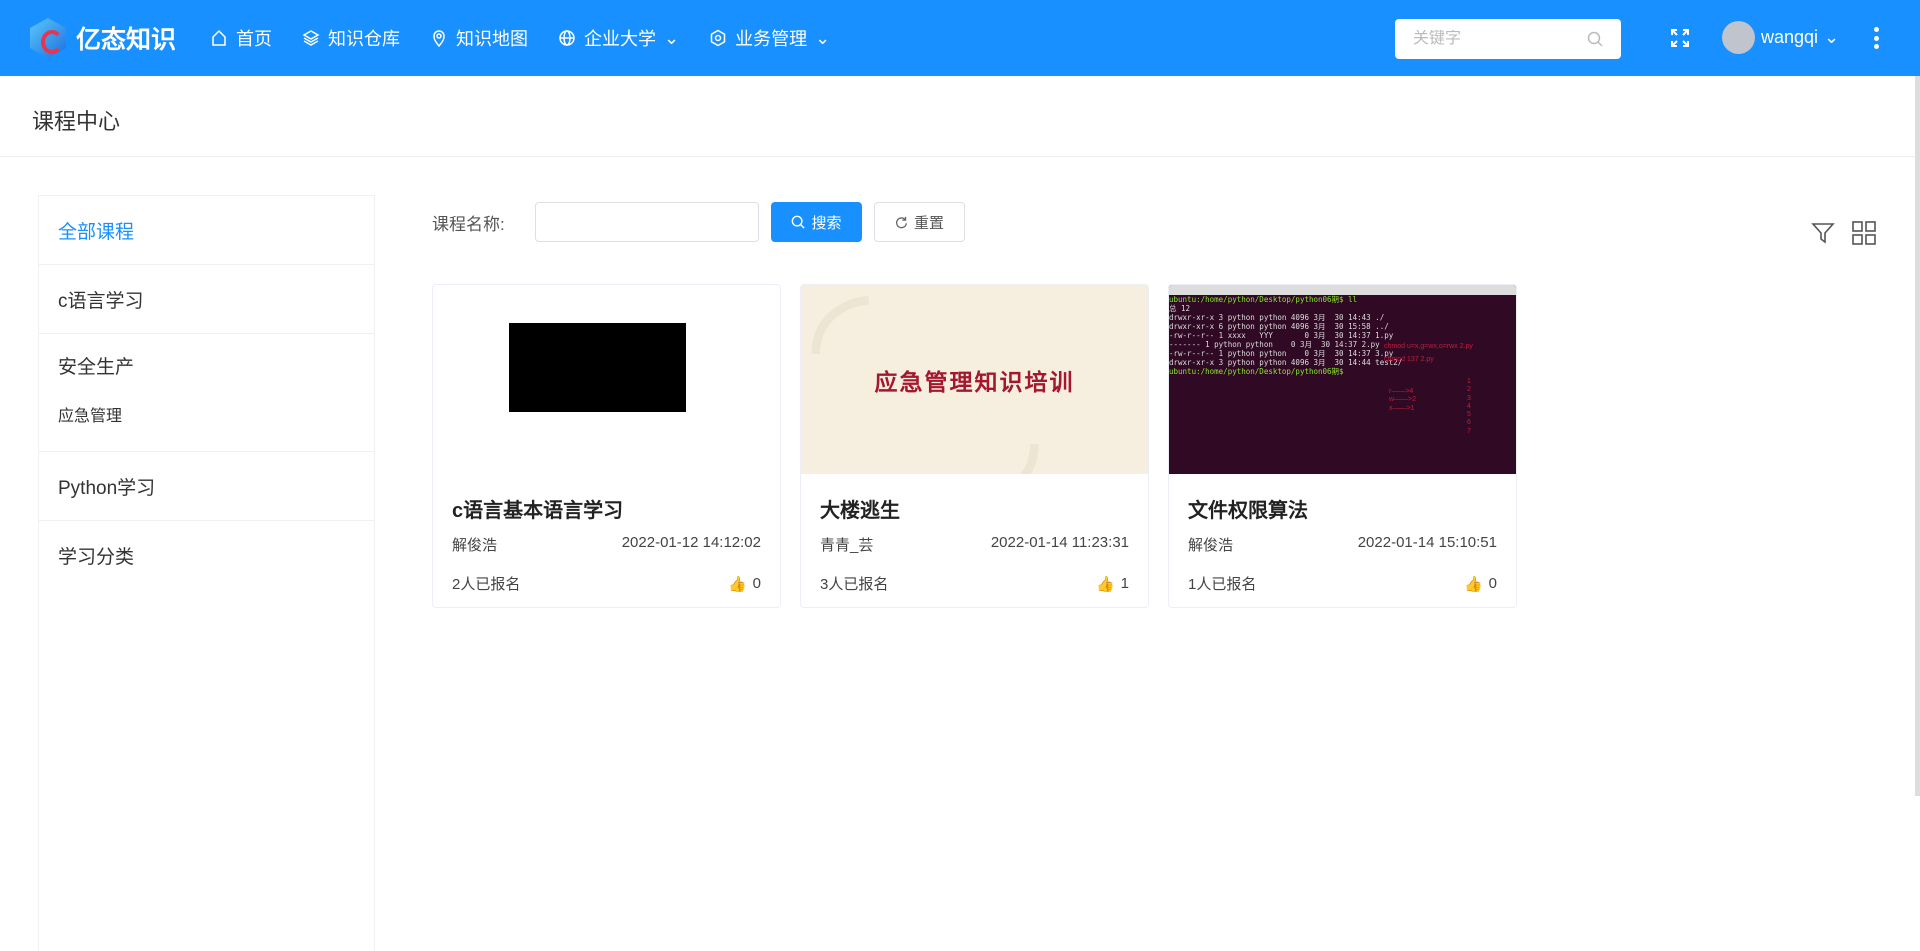 Image resolution: width=1920 pixels, height=951 pixels. I want to click on nav-knowledge-repo: 知识仓库, so click(351, 38).